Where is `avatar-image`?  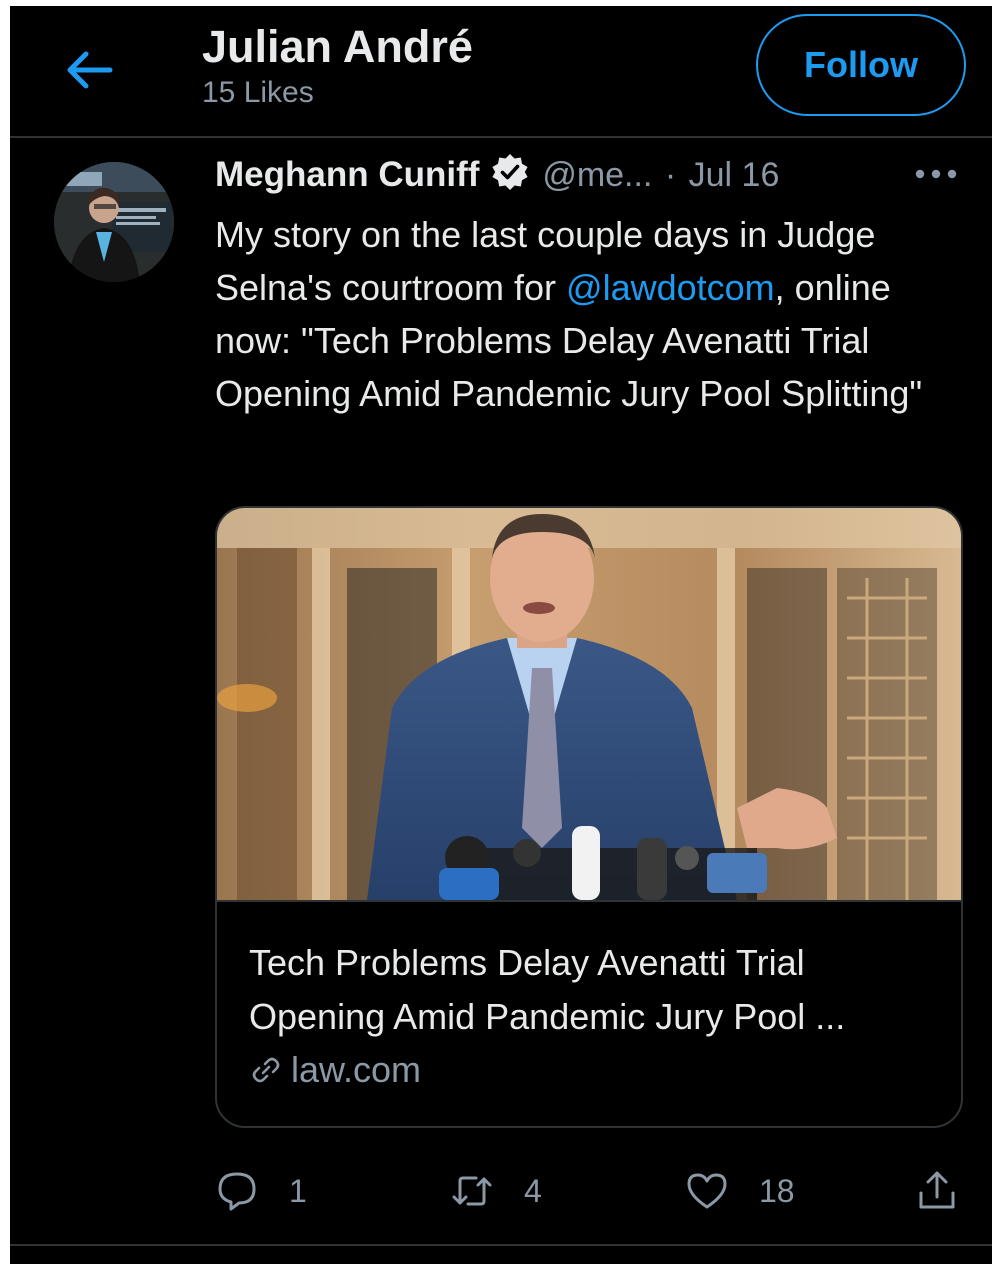 avatar-image is located at coordinates (114, 222).